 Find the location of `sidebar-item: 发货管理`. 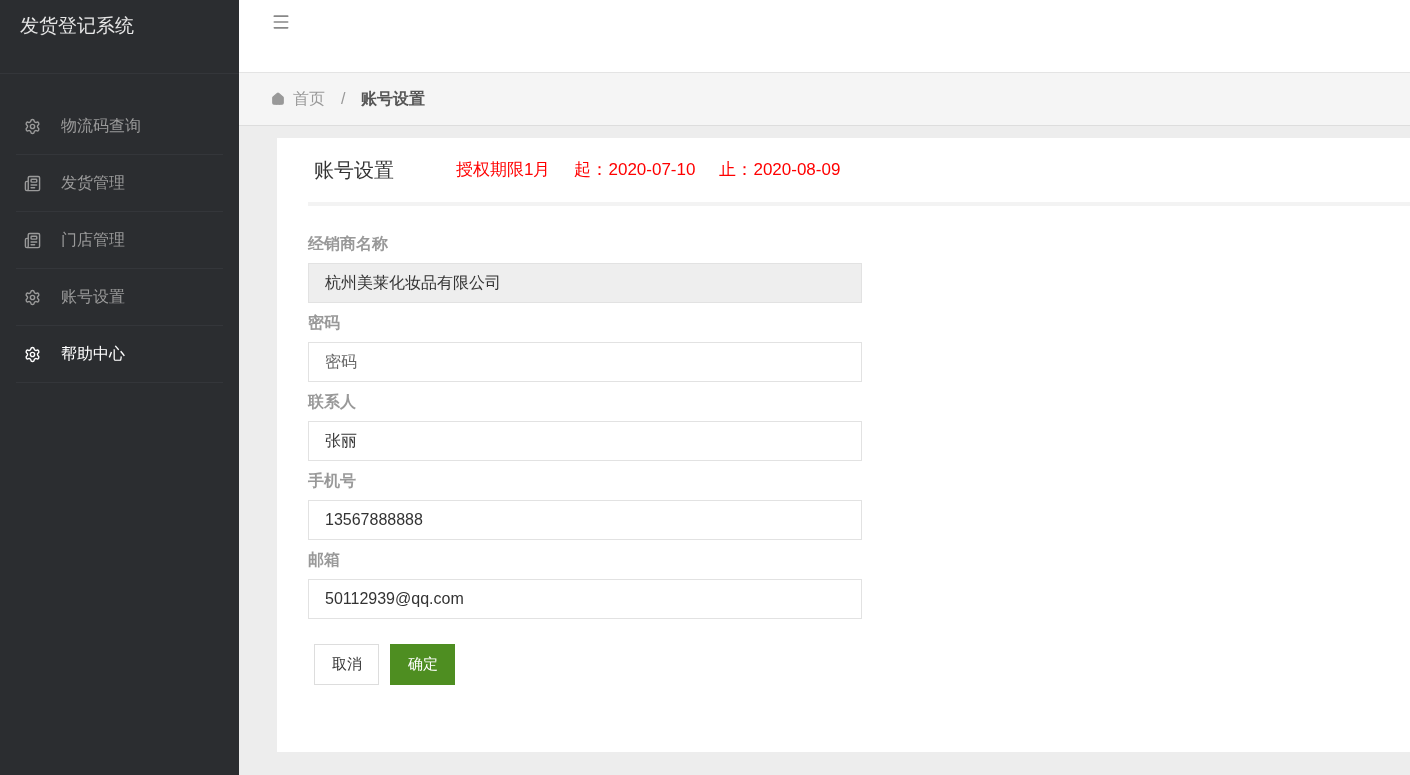

sidebar-item: 发货管理 is located at coordinates (119, 183).